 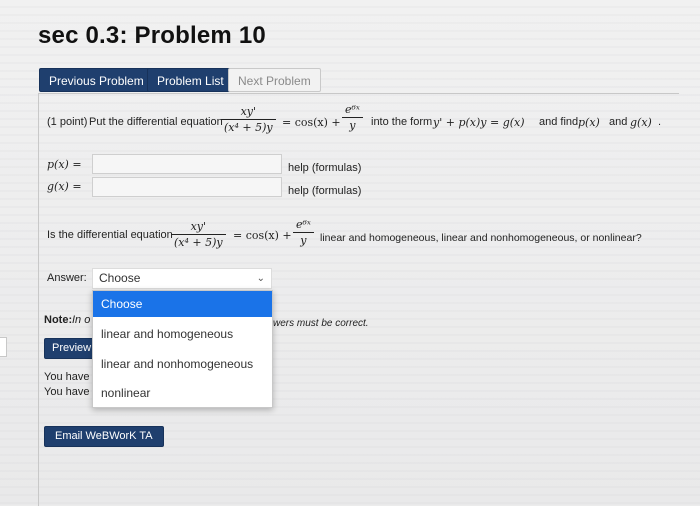 I want to click on option-linear-nonhomogeneous: linear and nonhomogeneous, so click(x=182, y=364).